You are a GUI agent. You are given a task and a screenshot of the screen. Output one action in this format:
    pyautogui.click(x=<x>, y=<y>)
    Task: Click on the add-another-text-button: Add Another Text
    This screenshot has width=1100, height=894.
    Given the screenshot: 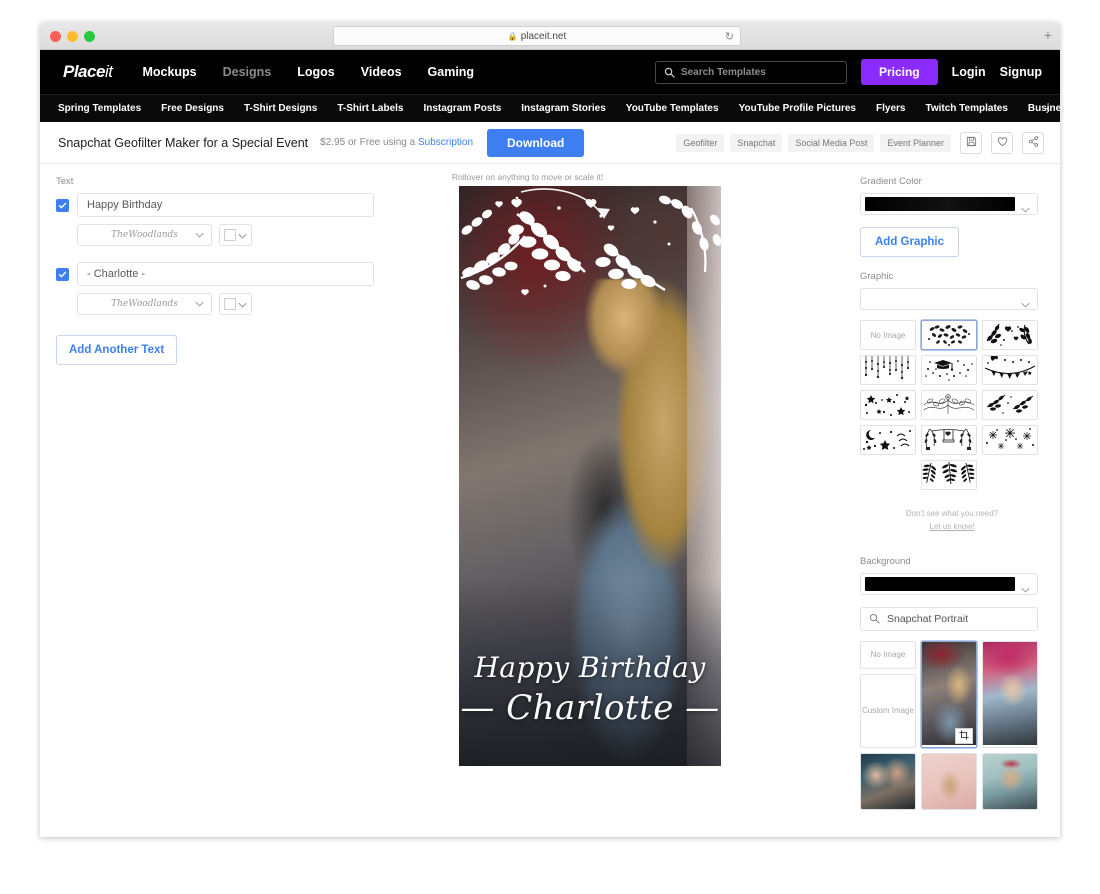 What is the action you would take?
    pyautogui.click(x=117, y=350)
    